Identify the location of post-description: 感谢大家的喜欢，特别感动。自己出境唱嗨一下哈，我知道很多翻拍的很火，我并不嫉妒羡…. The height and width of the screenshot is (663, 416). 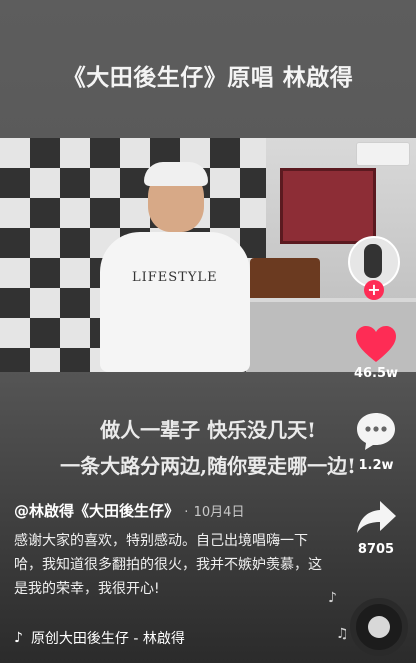
(168, 565).